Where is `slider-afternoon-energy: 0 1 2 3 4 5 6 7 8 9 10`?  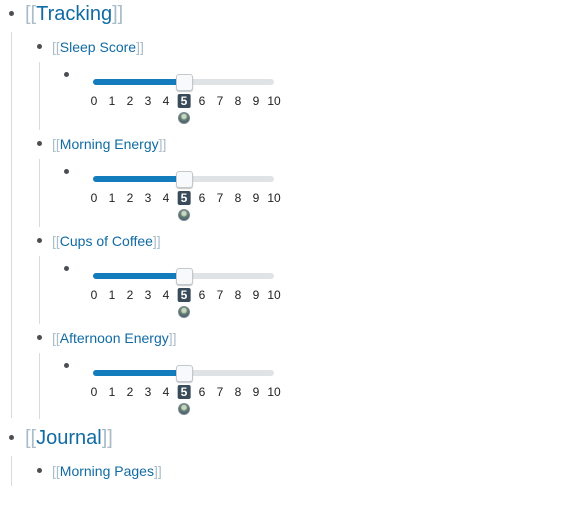 slider-afternoon-energy: 0 1 2 3 4 5 6 7 8 9 10 is located at coordinates (186, 394).